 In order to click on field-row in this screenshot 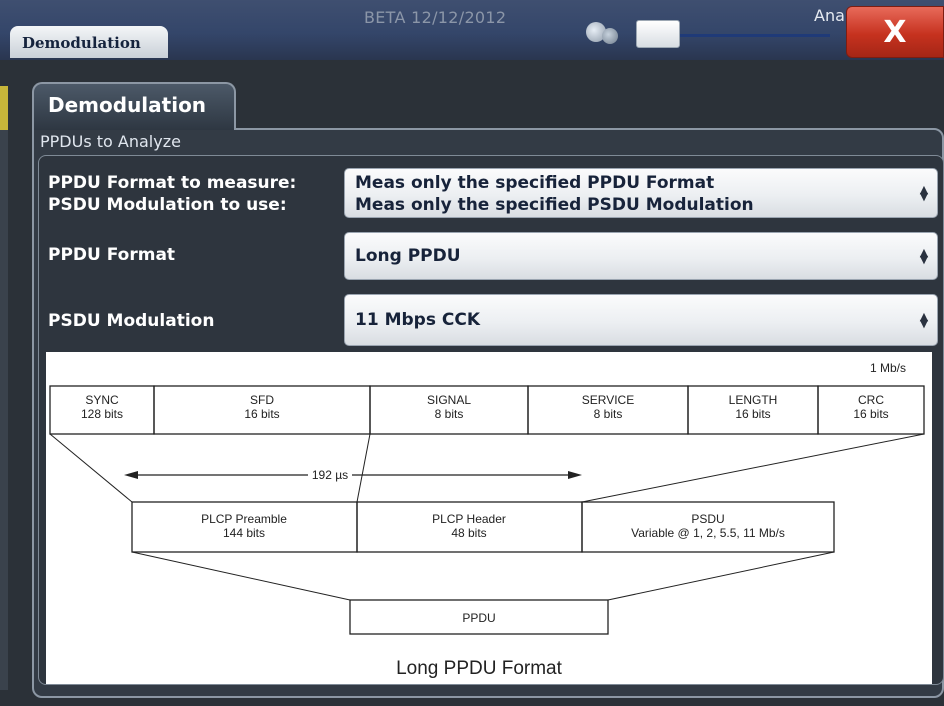, I will do `click(487, 410)`.